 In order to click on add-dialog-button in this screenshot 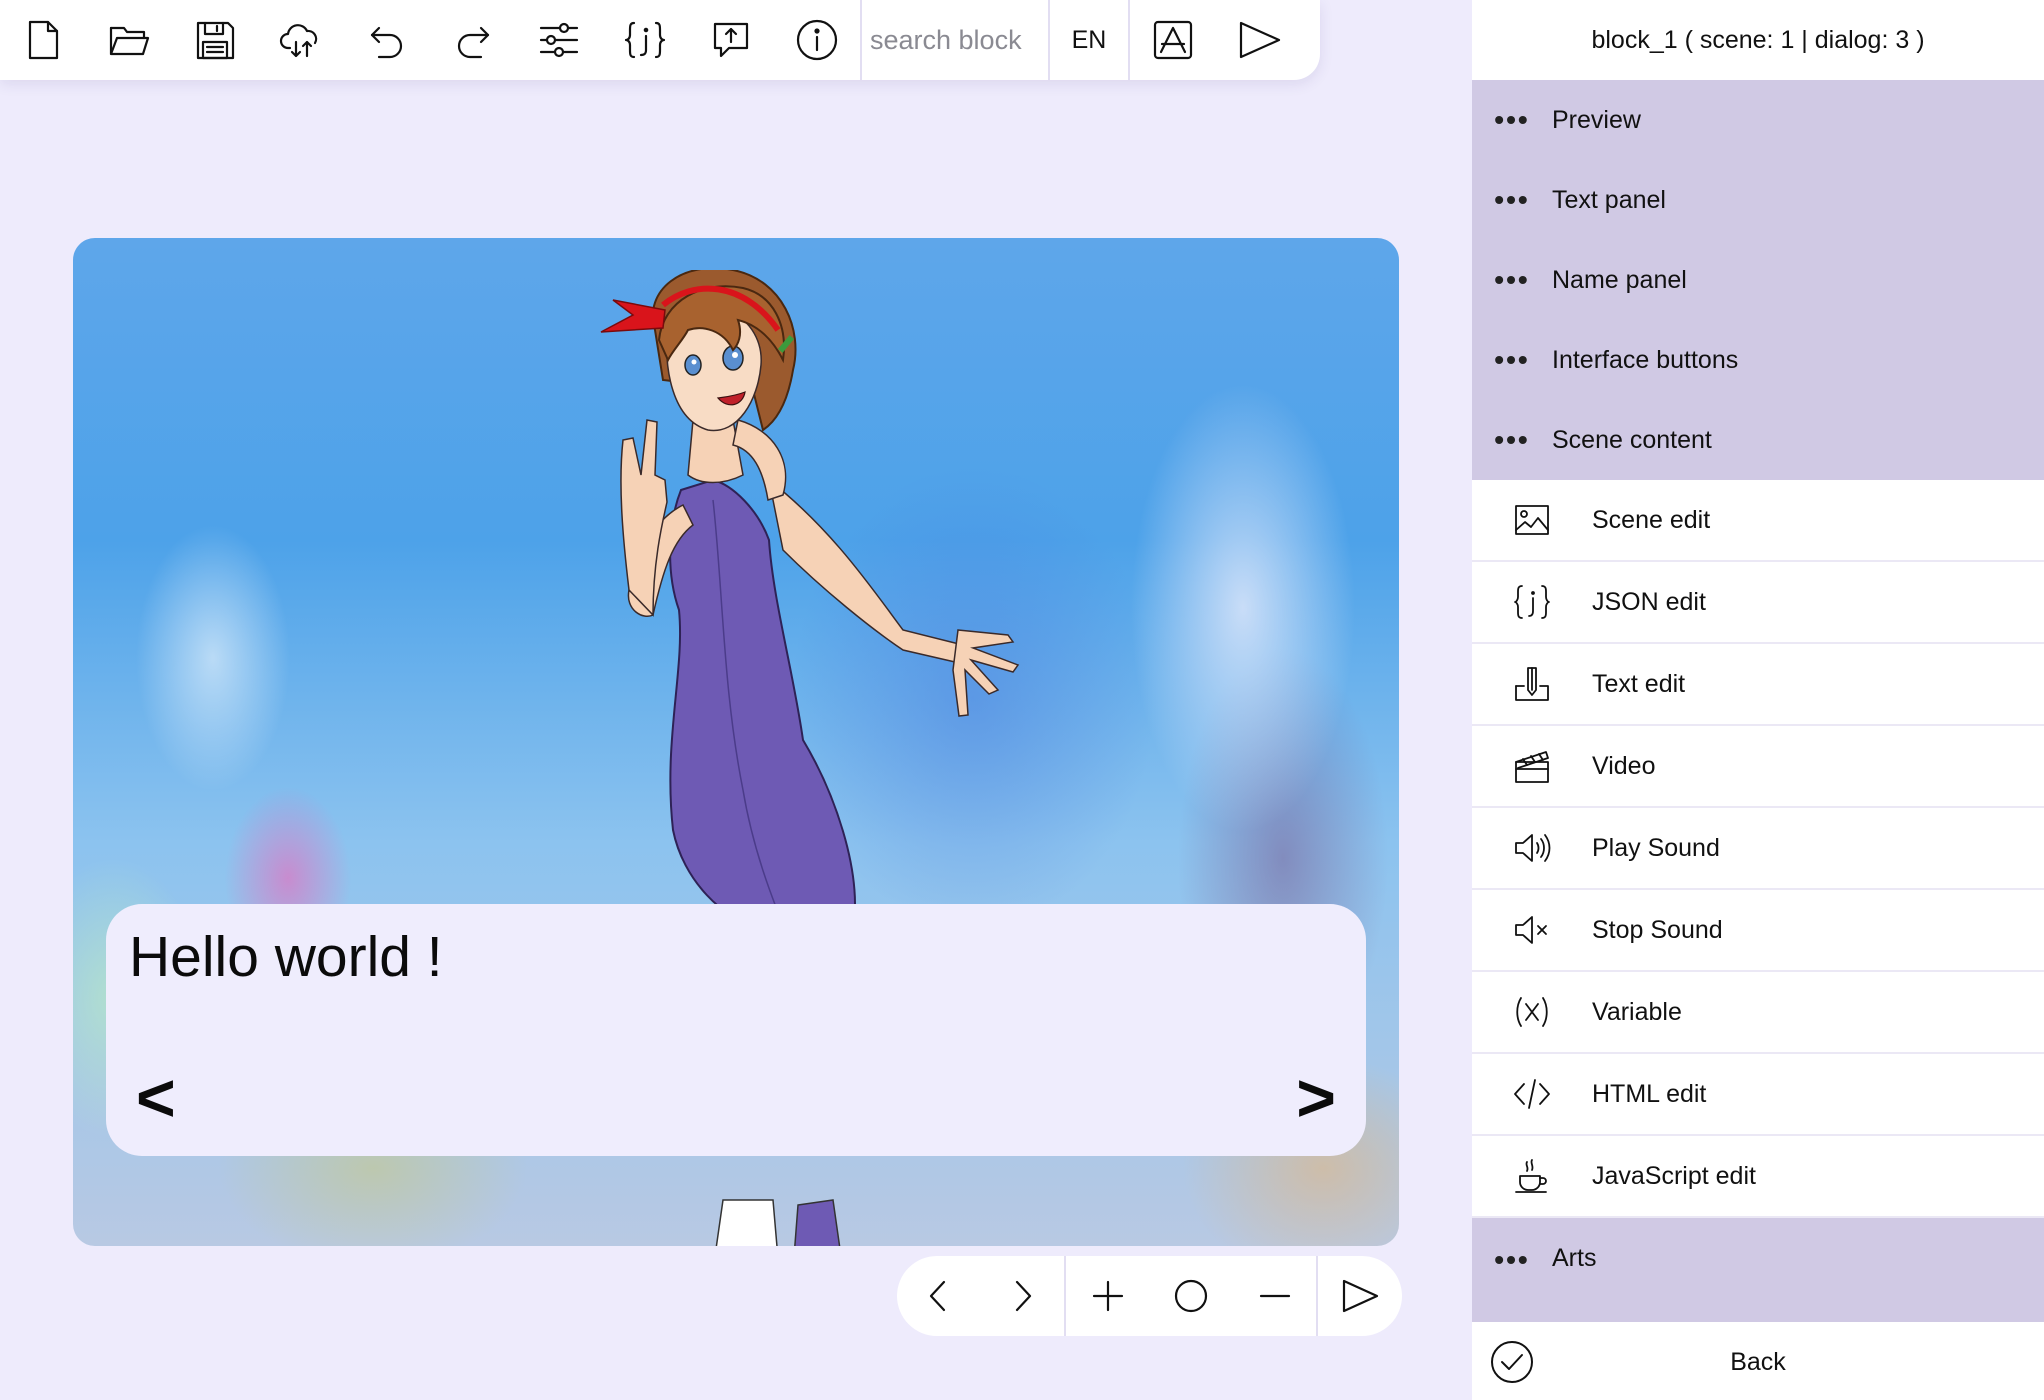, I will do `click(1108, 1296)`.